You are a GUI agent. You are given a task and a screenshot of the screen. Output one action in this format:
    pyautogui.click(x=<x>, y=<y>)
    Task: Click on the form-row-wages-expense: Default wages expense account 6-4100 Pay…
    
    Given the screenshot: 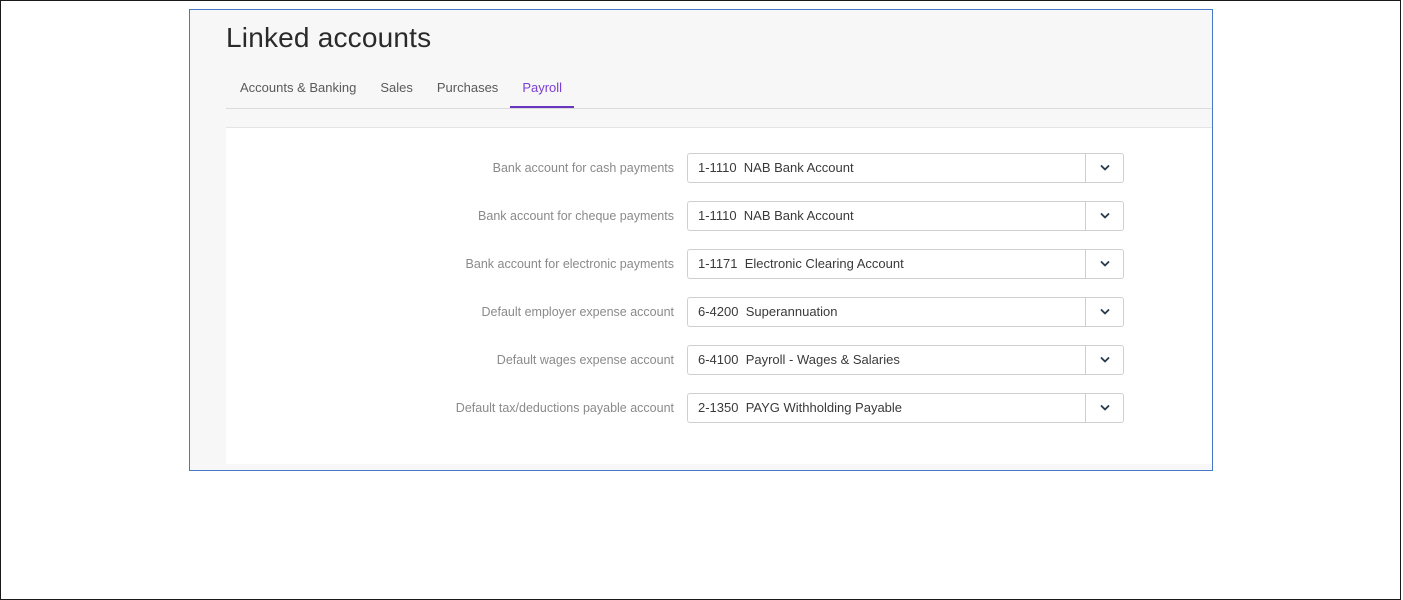 What is the action you would take?
    pyautogui.click(x=719, y=360)
    